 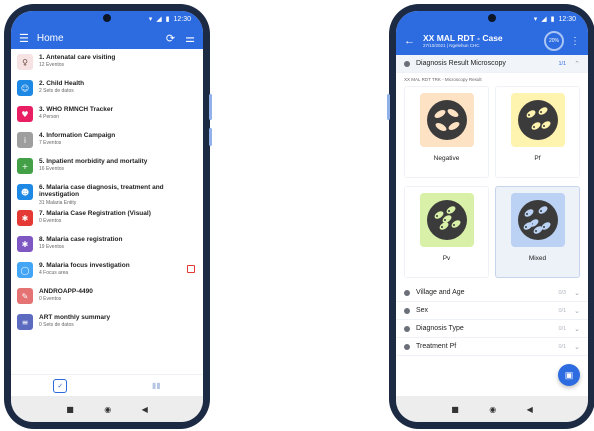 What do you see at coordinates (409, 41) in the screenshot?
I see `back-arrow-icon: ←` at bounding box center [409, 41].